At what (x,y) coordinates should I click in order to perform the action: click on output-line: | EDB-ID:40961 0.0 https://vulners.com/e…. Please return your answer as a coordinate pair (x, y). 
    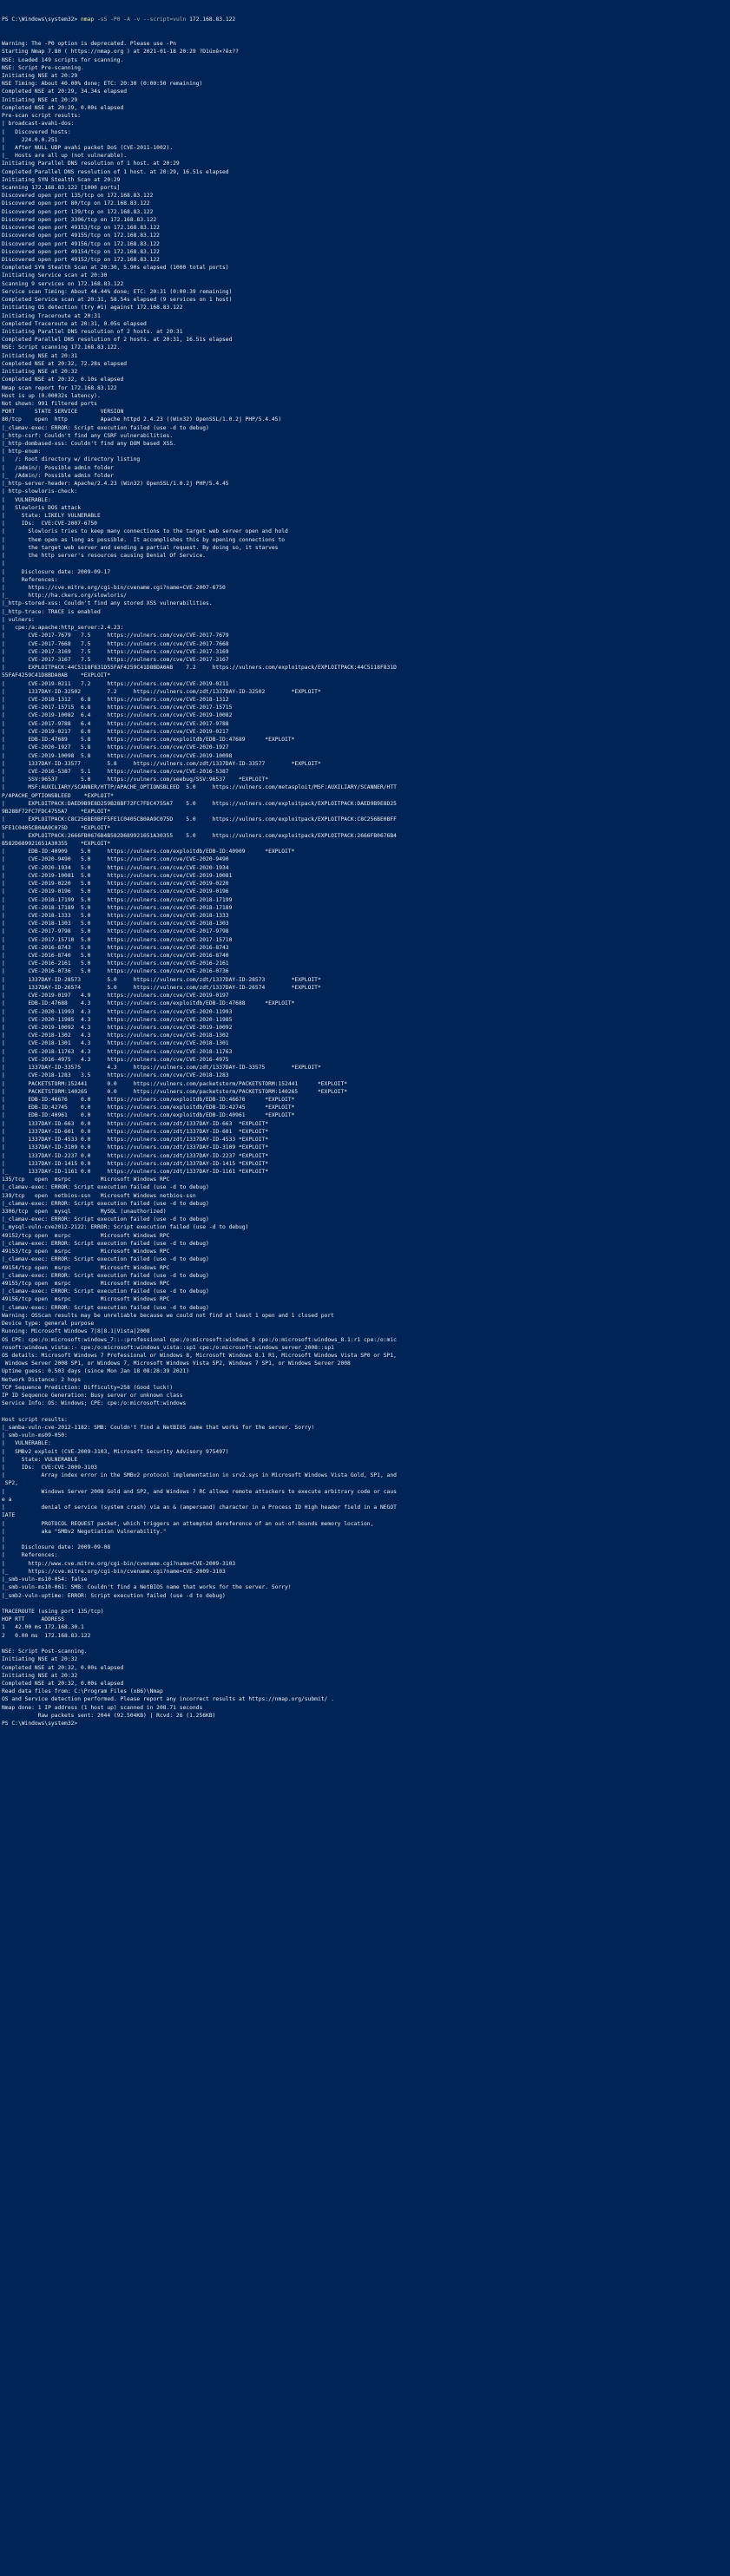
    Looking at the image, I should click on (148, 1115).